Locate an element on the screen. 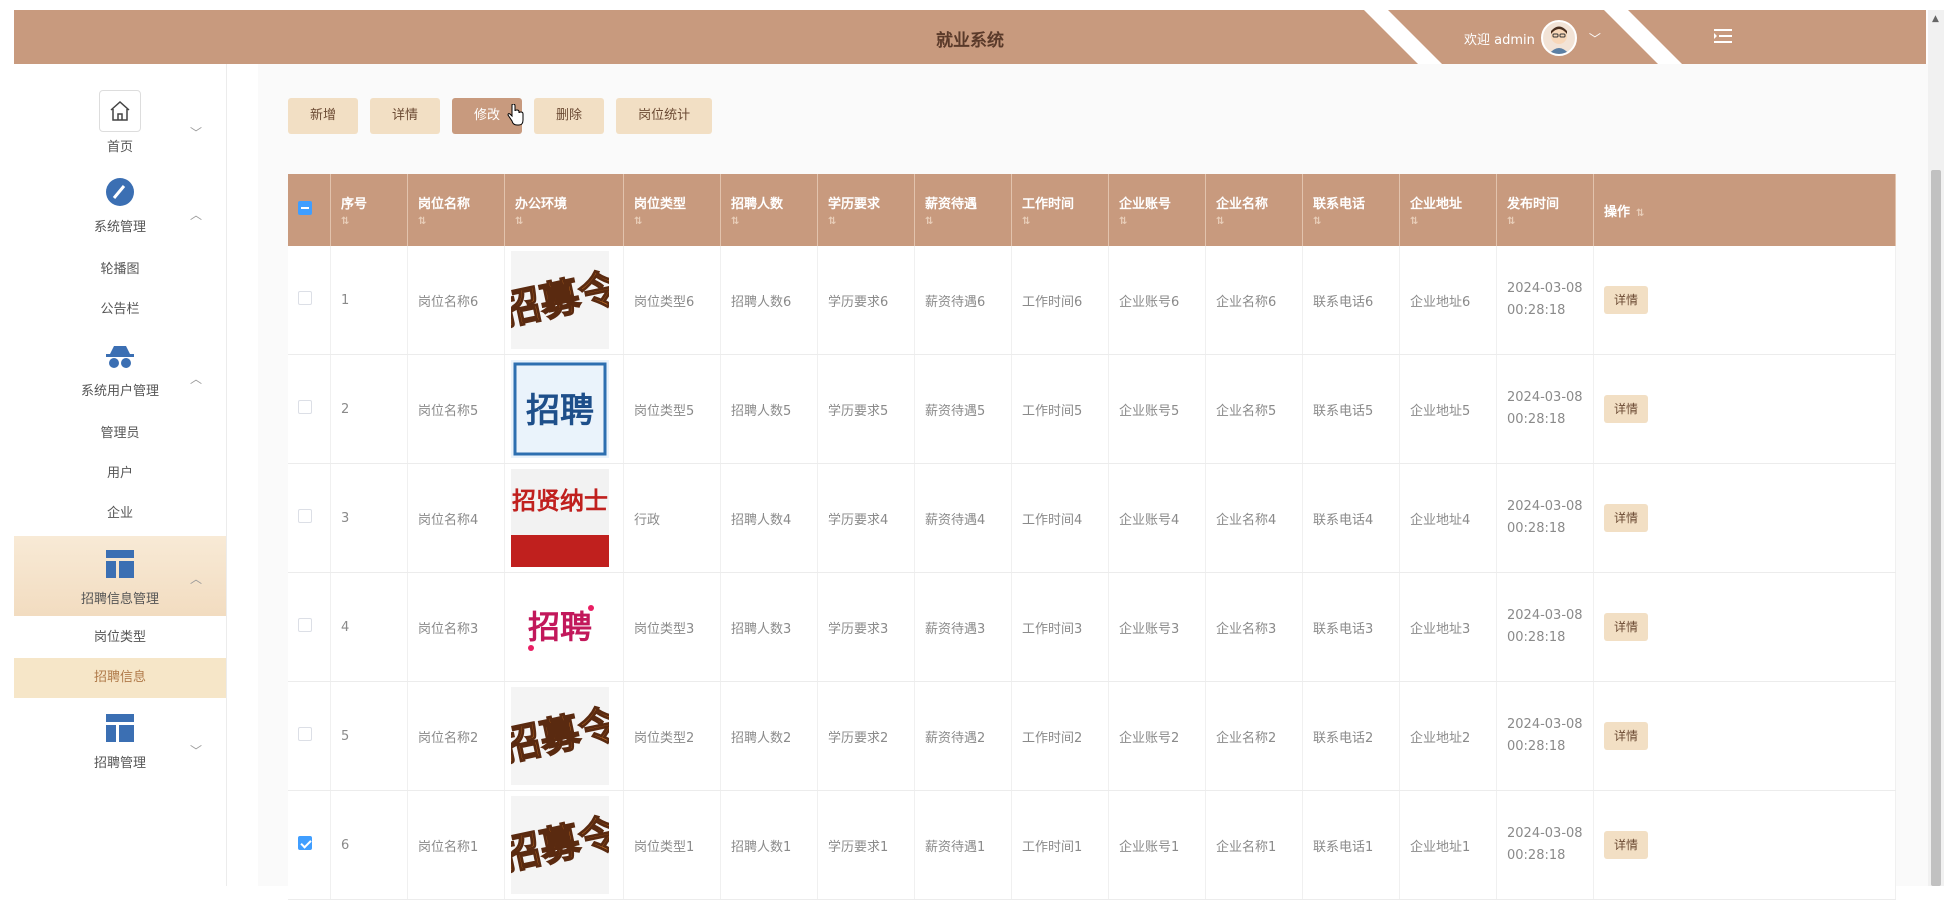 The height and width of the screenshot is (900, 1960). table-cell: 联系电话3 is located at coordinates (1351, 627).